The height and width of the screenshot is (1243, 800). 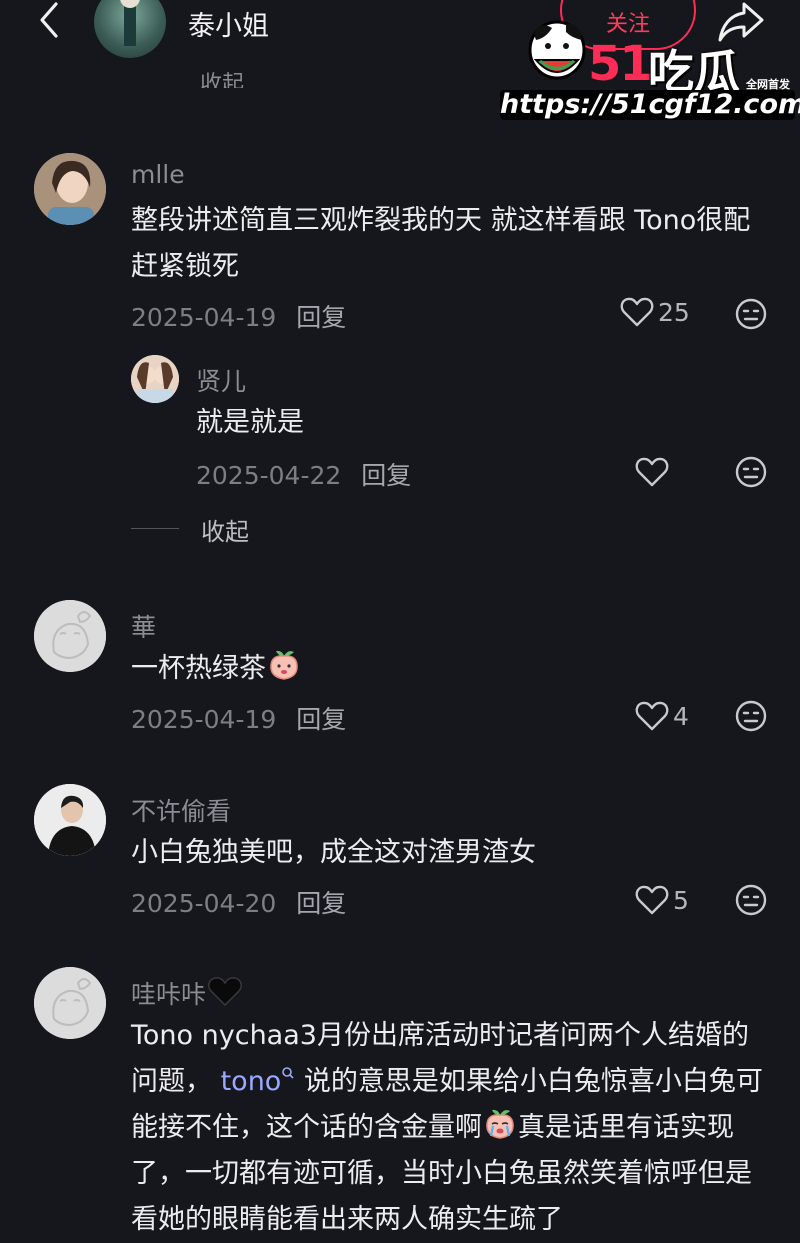 I want to click on like-button: 25, so click(x=655, y=312).